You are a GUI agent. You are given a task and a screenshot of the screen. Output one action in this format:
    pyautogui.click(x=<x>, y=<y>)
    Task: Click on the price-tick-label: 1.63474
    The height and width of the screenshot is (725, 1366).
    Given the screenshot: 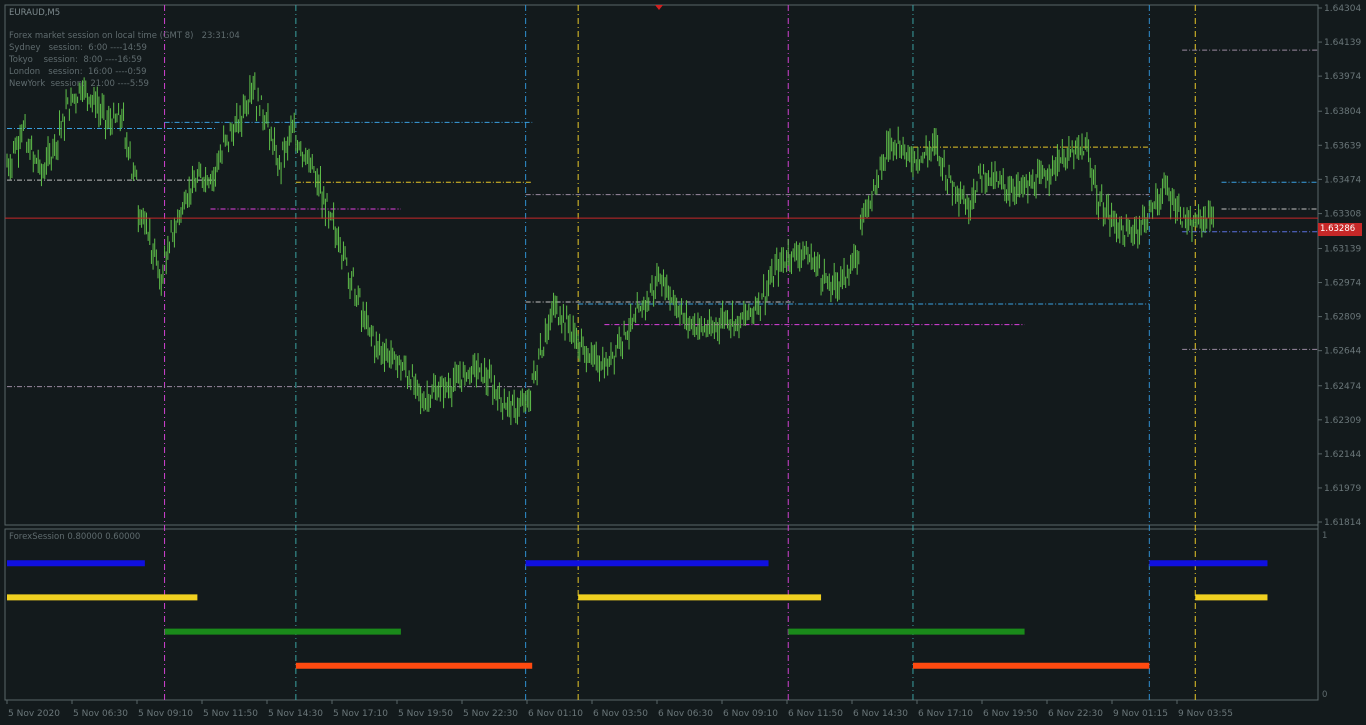 What is the action you would take?
    pyautogui.click(x=1342, y=180)
    